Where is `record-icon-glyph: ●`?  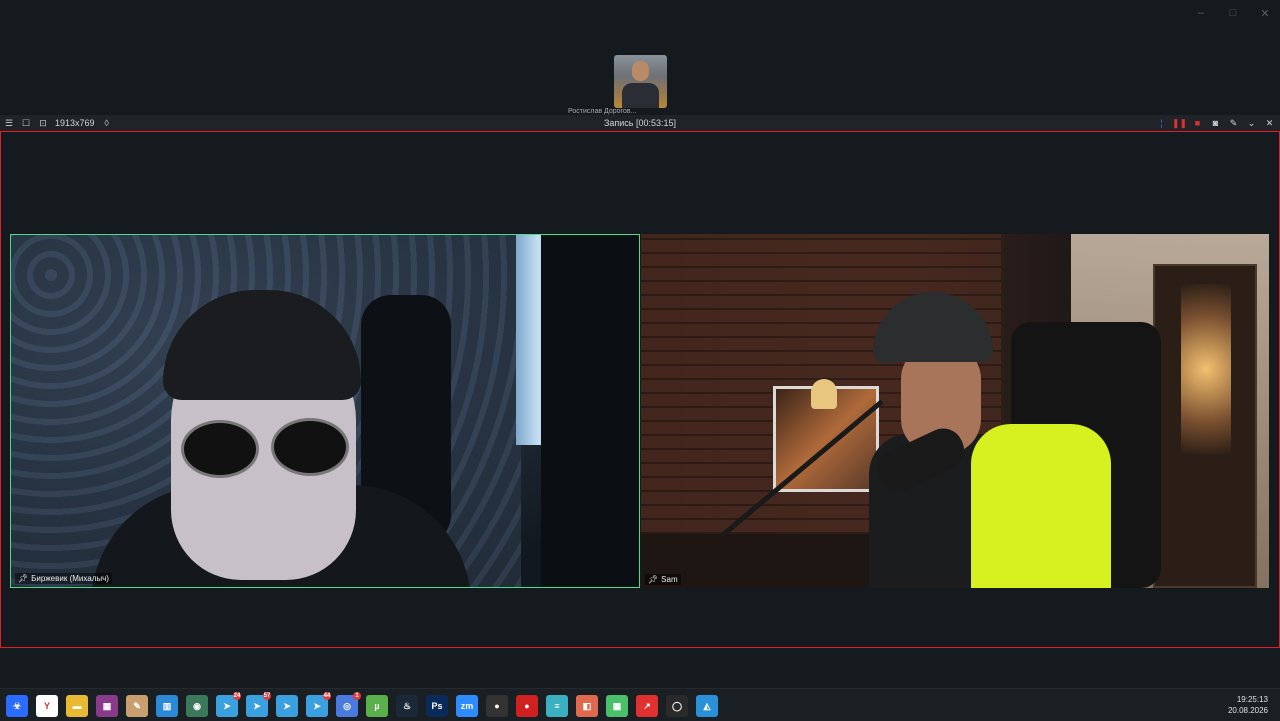
record-icon-glyph: ● is located at coordinates (527, 706).